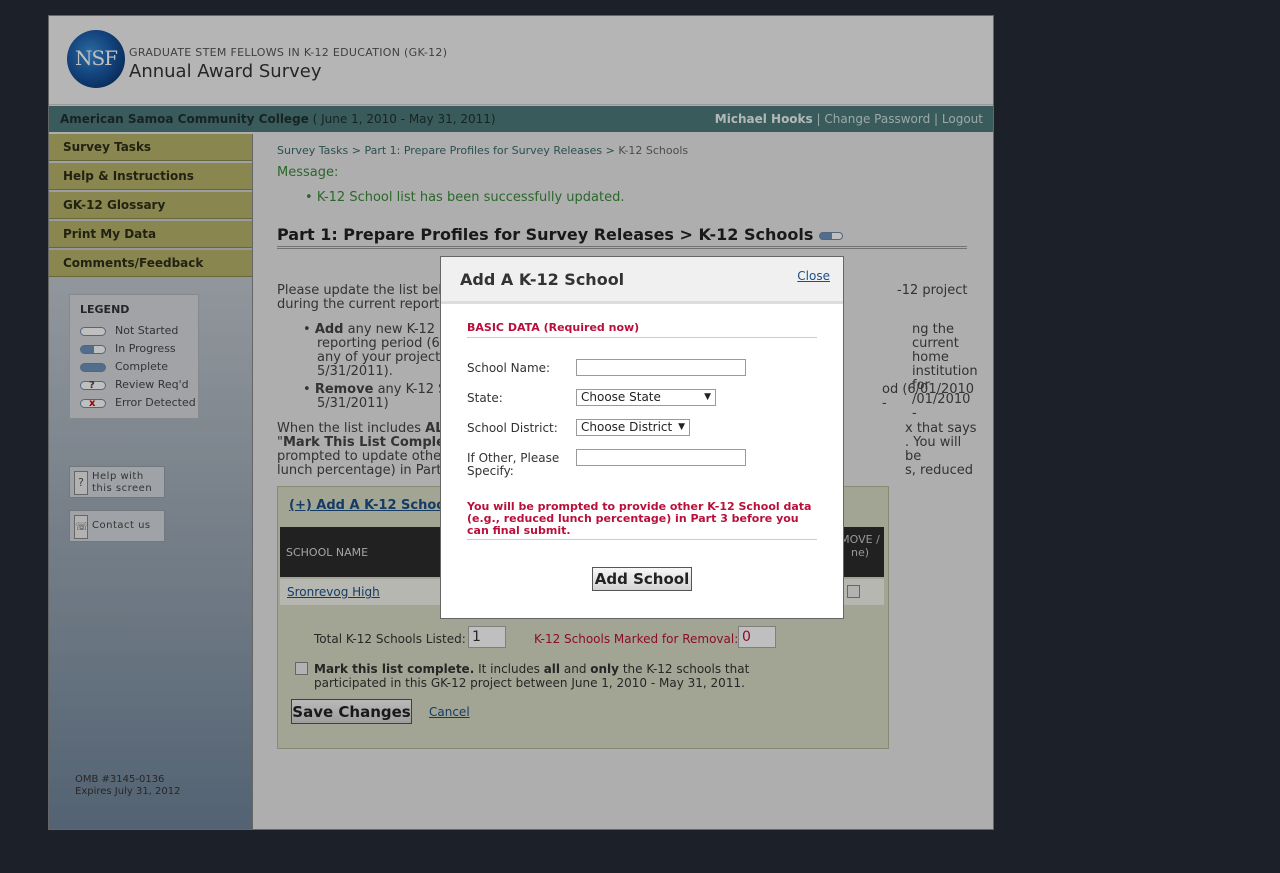 Image resolution: width=1280 pixels, height=873 pixels. I want to click on basic-data-heading: BASIC DATA (Required now), so click(642, 329).